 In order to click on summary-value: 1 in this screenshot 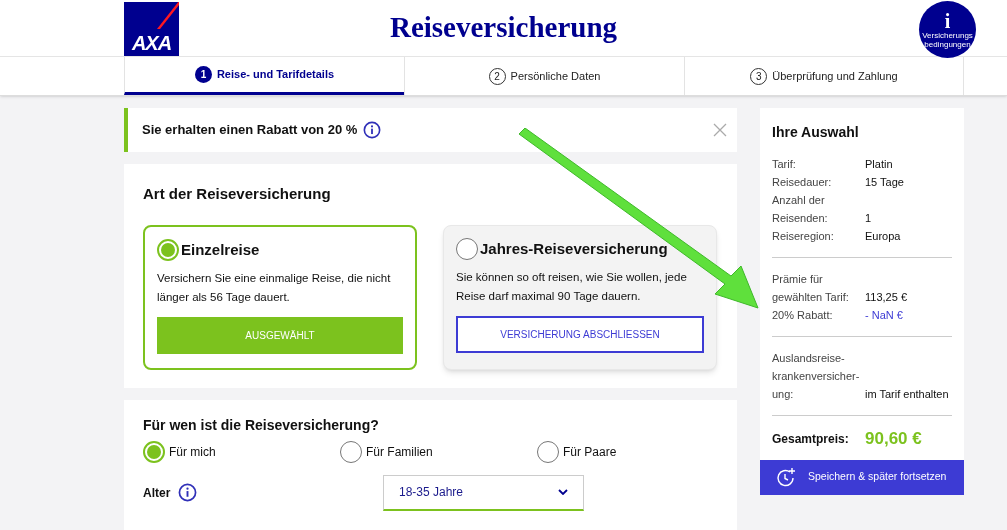, I will do `click(868, 218)`.